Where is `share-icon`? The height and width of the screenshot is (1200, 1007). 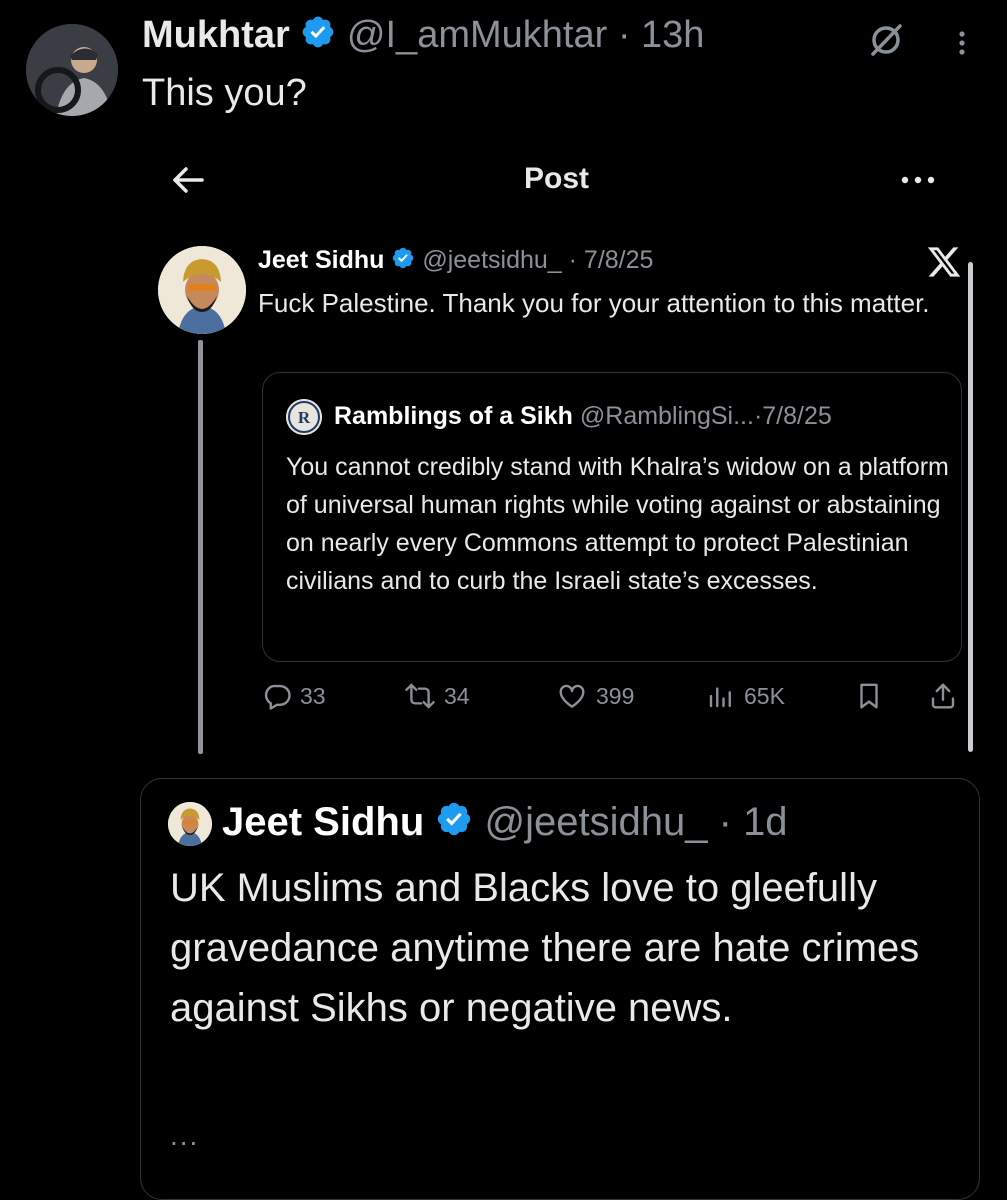 share-icon is located at coordinates (943, 696).